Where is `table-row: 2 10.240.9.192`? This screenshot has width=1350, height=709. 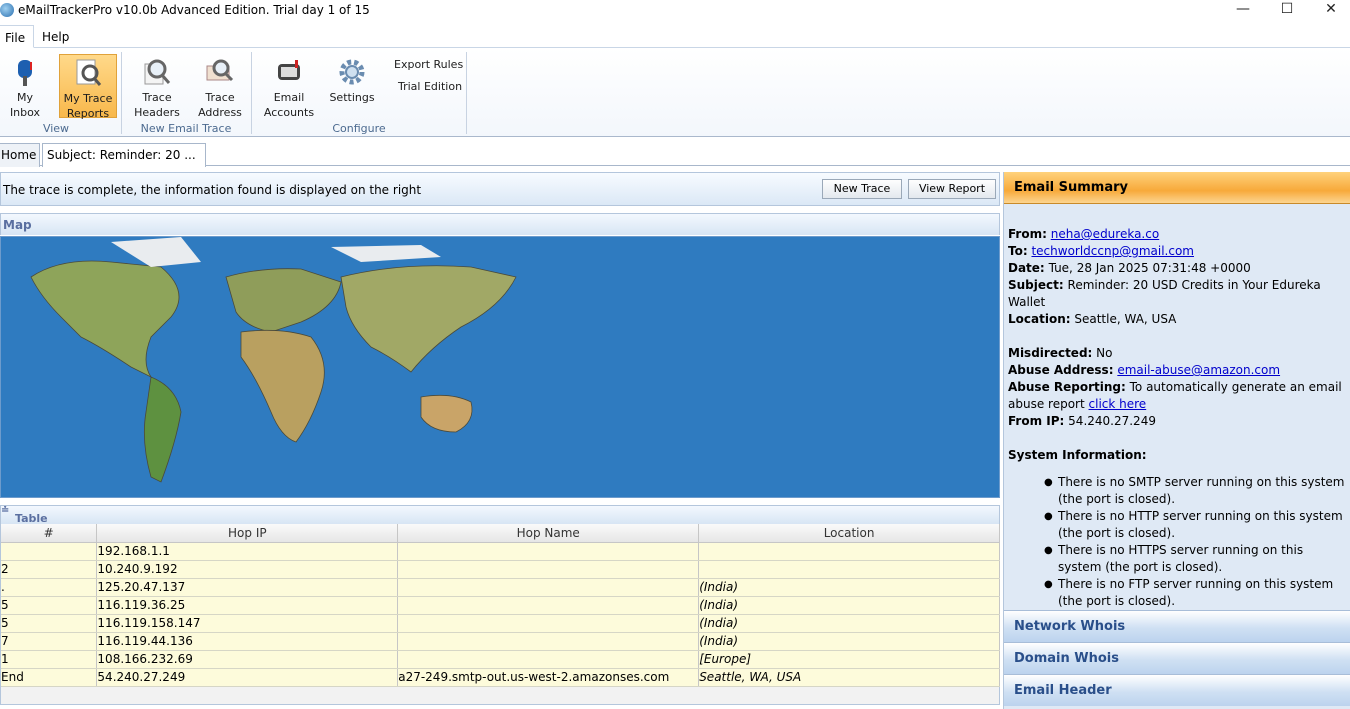
table-row: 2 10.240.9.192 is located at coordinates (500, 569).